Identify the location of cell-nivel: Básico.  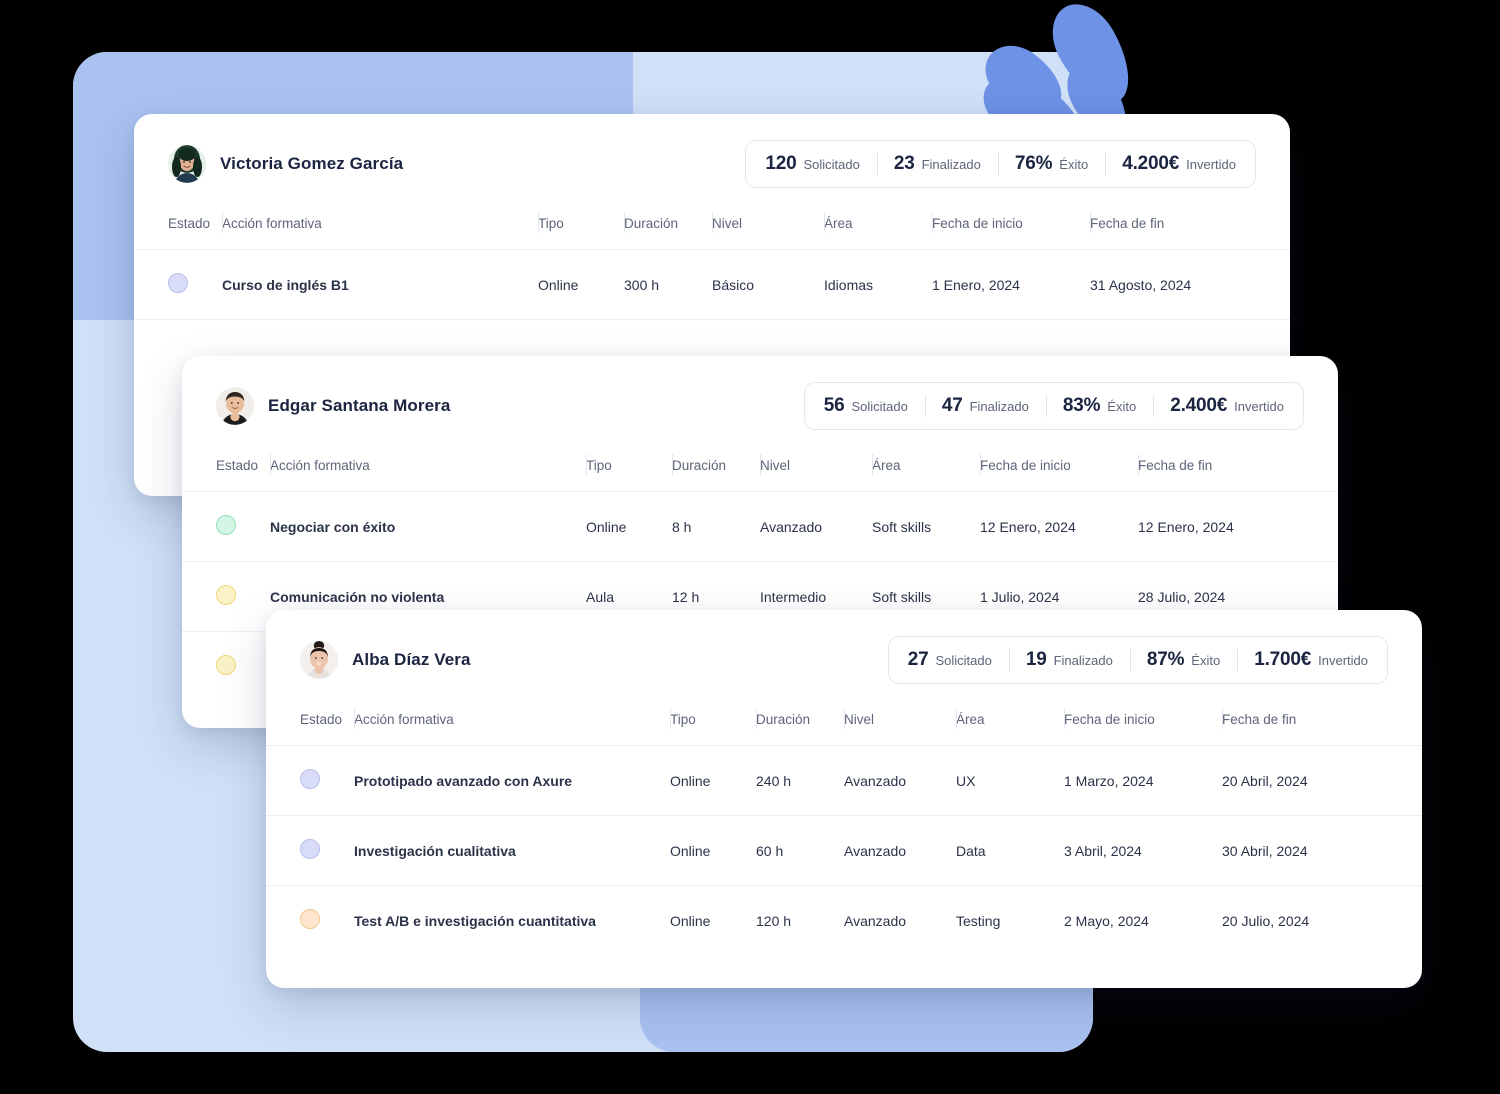
(733, 284).